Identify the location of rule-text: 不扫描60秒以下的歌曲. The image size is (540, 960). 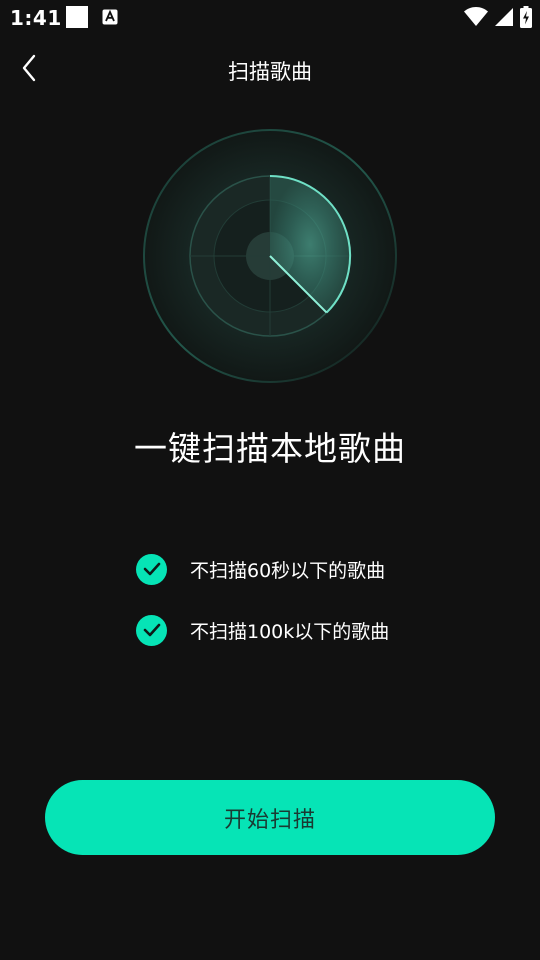
(288, 570).